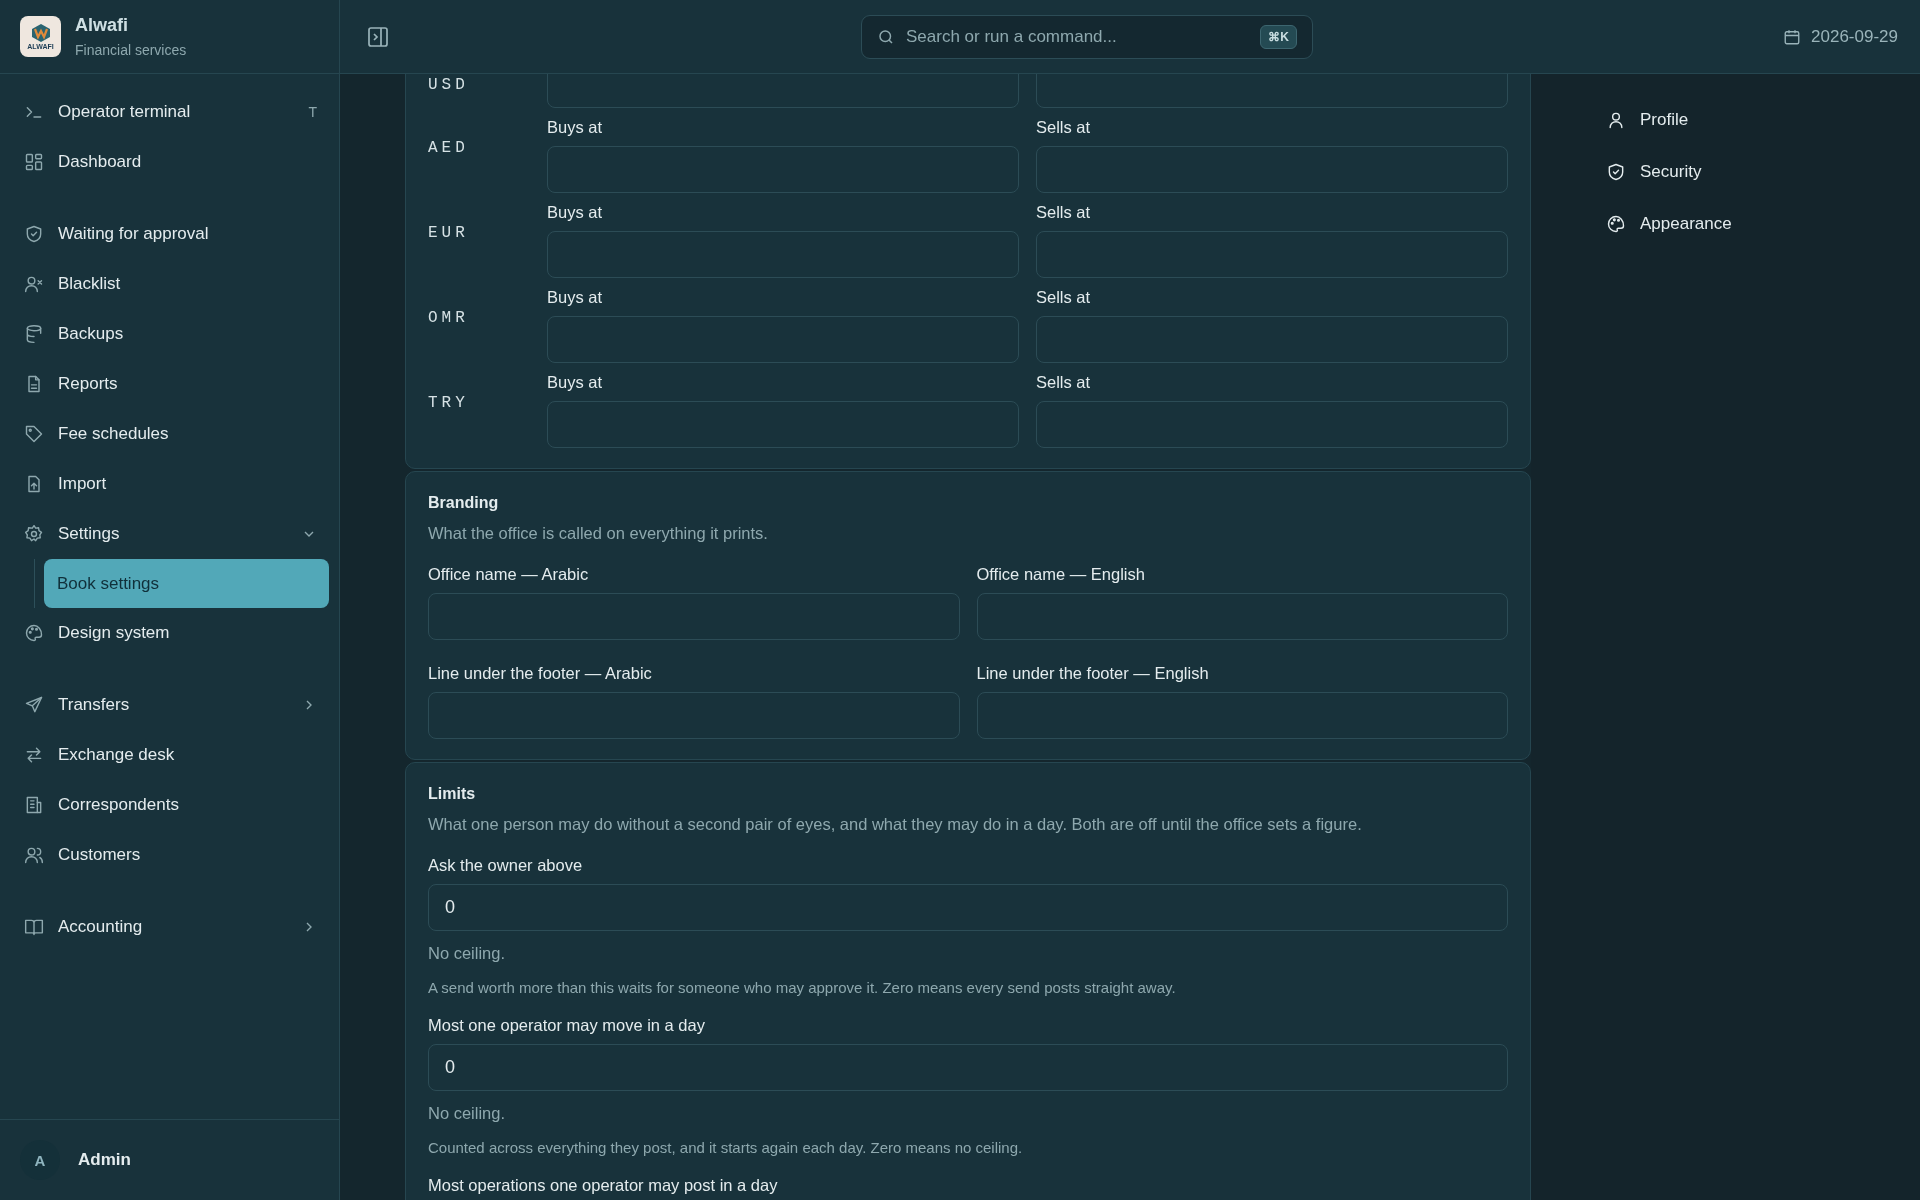 The image size is (1920, 1200). Describe the element at coordinates (34, 334) in the screenshot. I see `database-icon` at that location.